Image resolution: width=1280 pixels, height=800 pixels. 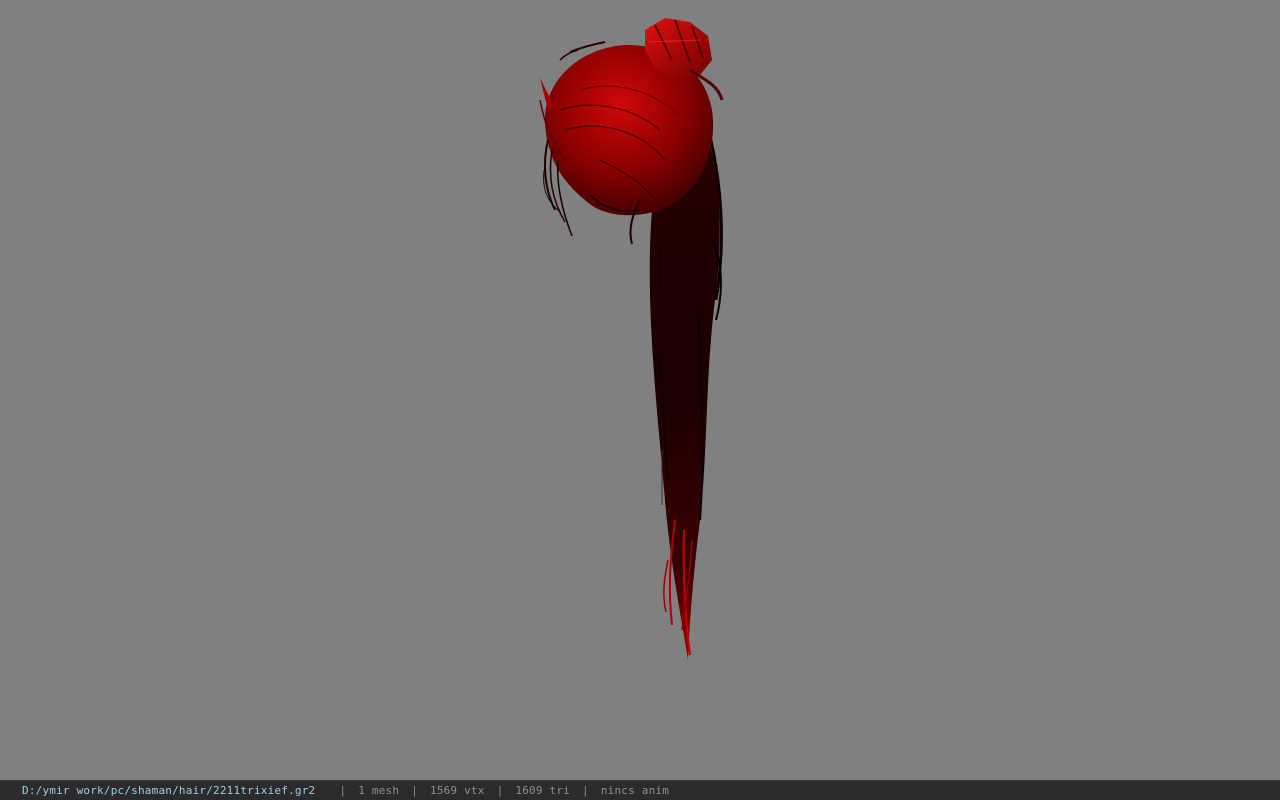 I want to click on mesh-count: 1 mesh, so click(x=379, y=790).